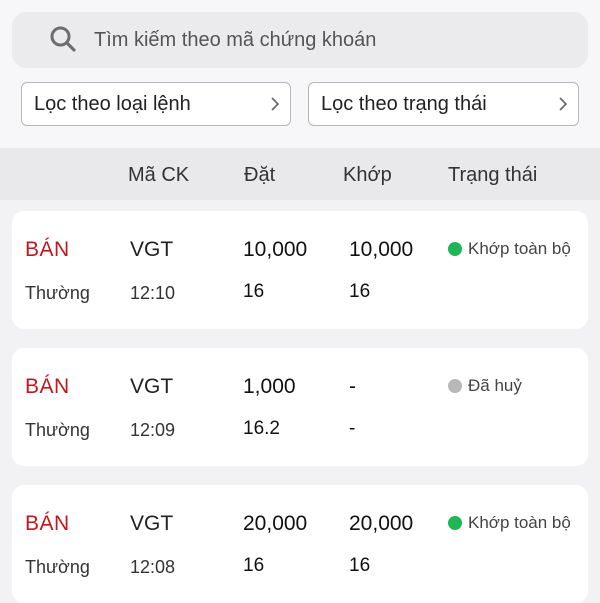  Describe the element at coordinates (275, 249) in the screenshot. I see `ordered-quantity: 10,000` at that location.